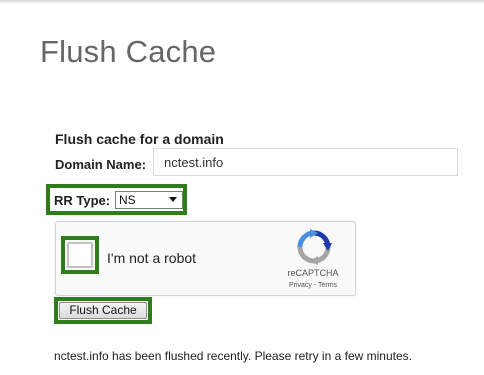 The width and height of the screenshot is (484, 375). I want to click on captcha-label: I'm not a robot, so click(152, 258).